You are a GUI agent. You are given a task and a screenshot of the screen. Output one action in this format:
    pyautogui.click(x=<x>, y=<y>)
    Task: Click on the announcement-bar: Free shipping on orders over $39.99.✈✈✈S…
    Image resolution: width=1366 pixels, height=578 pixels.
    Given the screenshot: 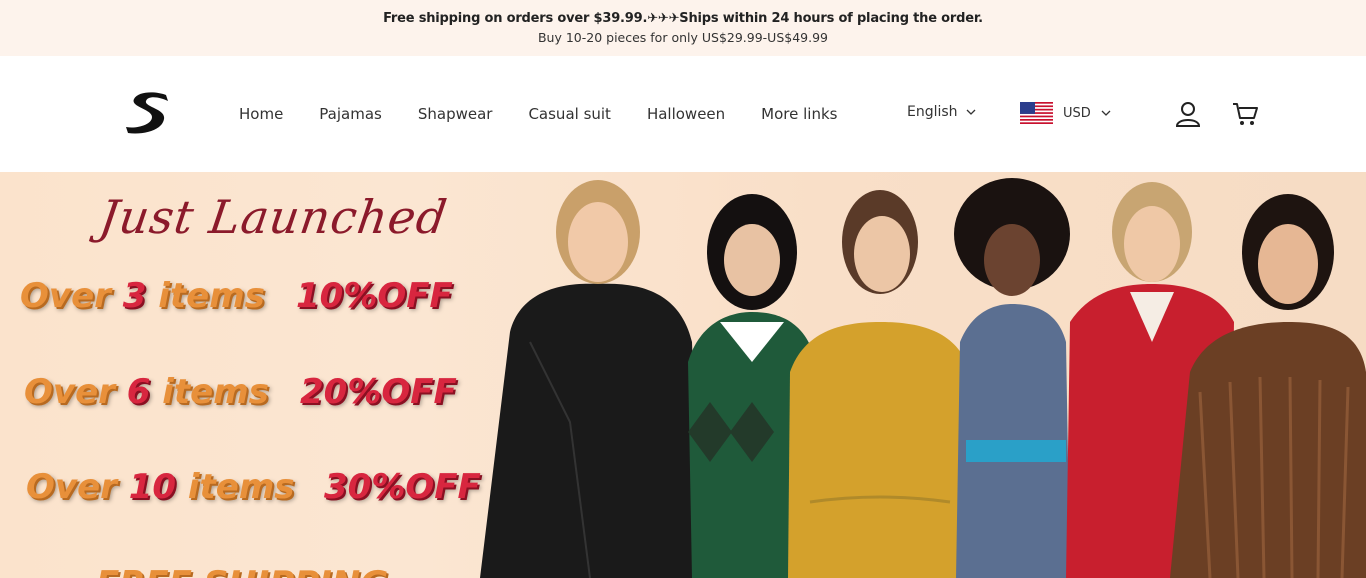 What is the action you would take?
    pyautogui.click(x=683, y=28)
    